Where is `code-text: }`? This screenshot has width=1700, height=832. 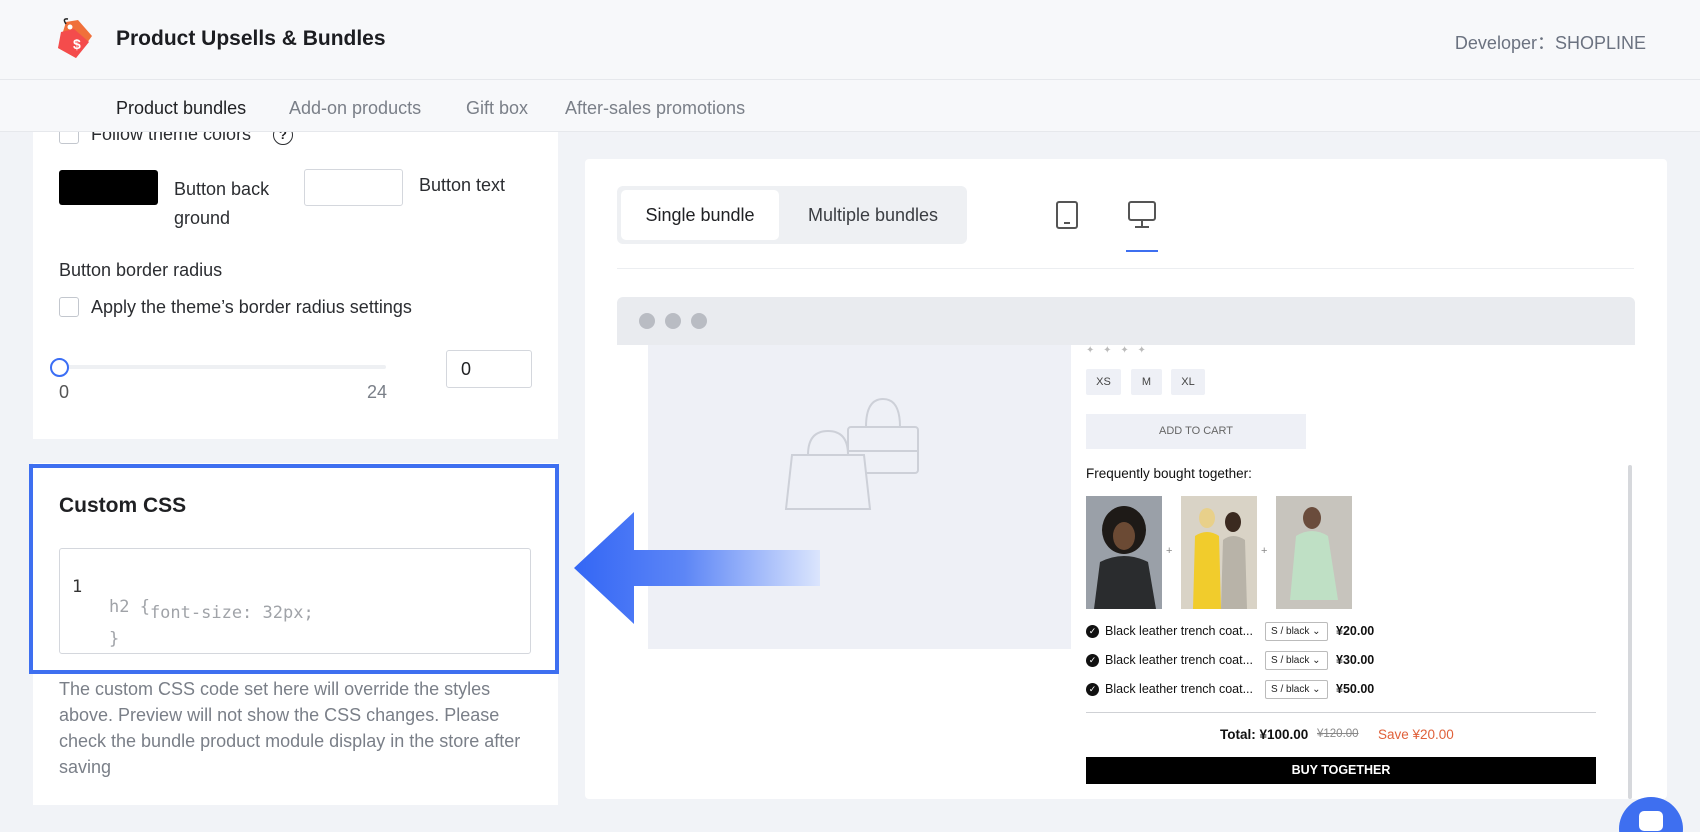 code-text: } is located at coordinates (114, 639).